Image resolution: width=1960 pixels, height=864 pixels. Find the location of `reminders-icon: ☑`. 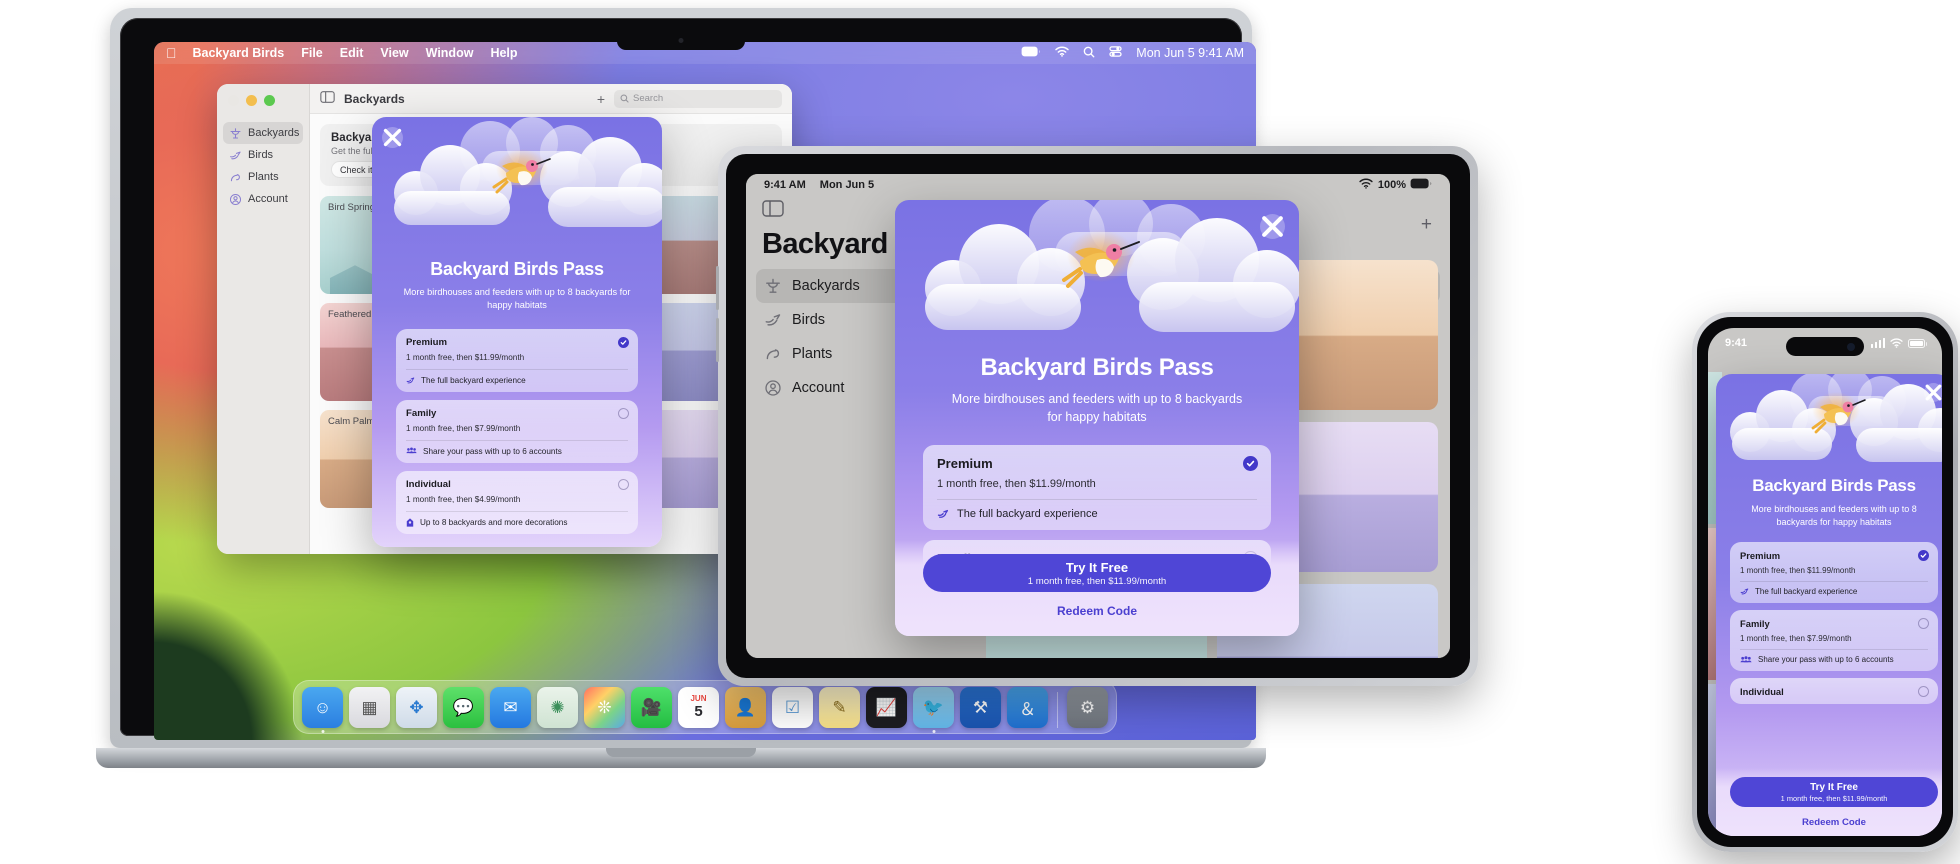

reminders-icon: ☑ is located at coordinates (792, 707).